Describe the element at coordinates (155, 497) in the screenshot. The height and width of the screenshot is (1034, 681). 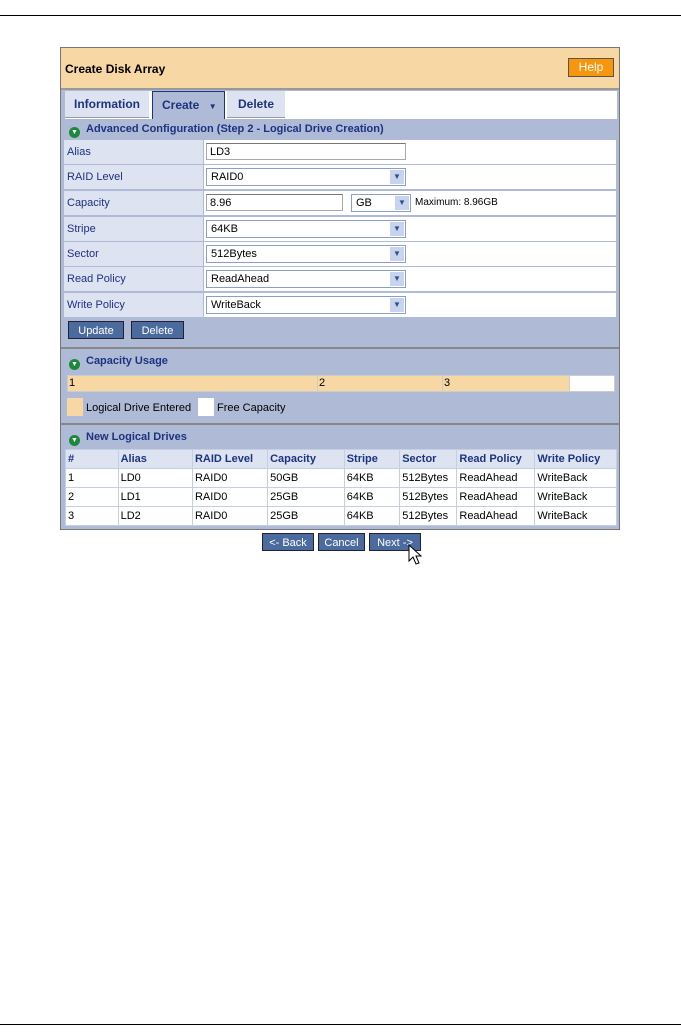
I see `table-cell: LD1` at that location.